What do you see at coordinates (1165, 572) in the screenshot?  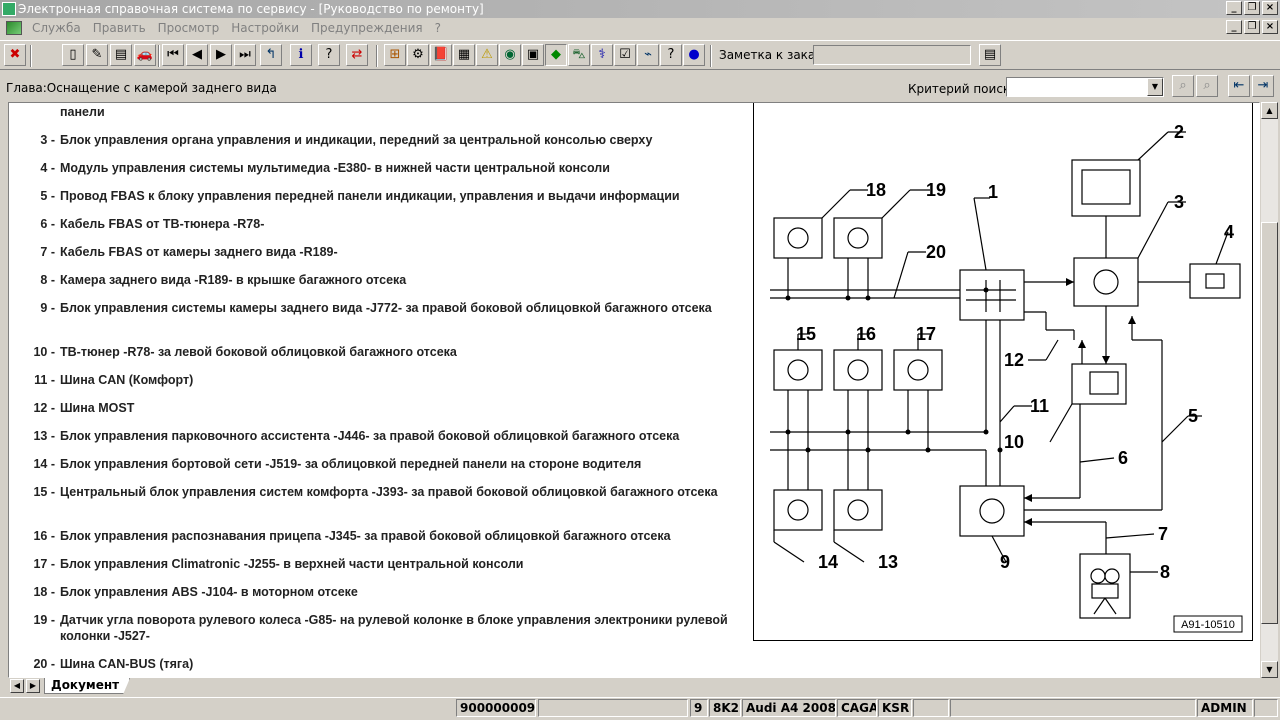 I see `diagram-label: 8` at bounding box center [1165, 572].